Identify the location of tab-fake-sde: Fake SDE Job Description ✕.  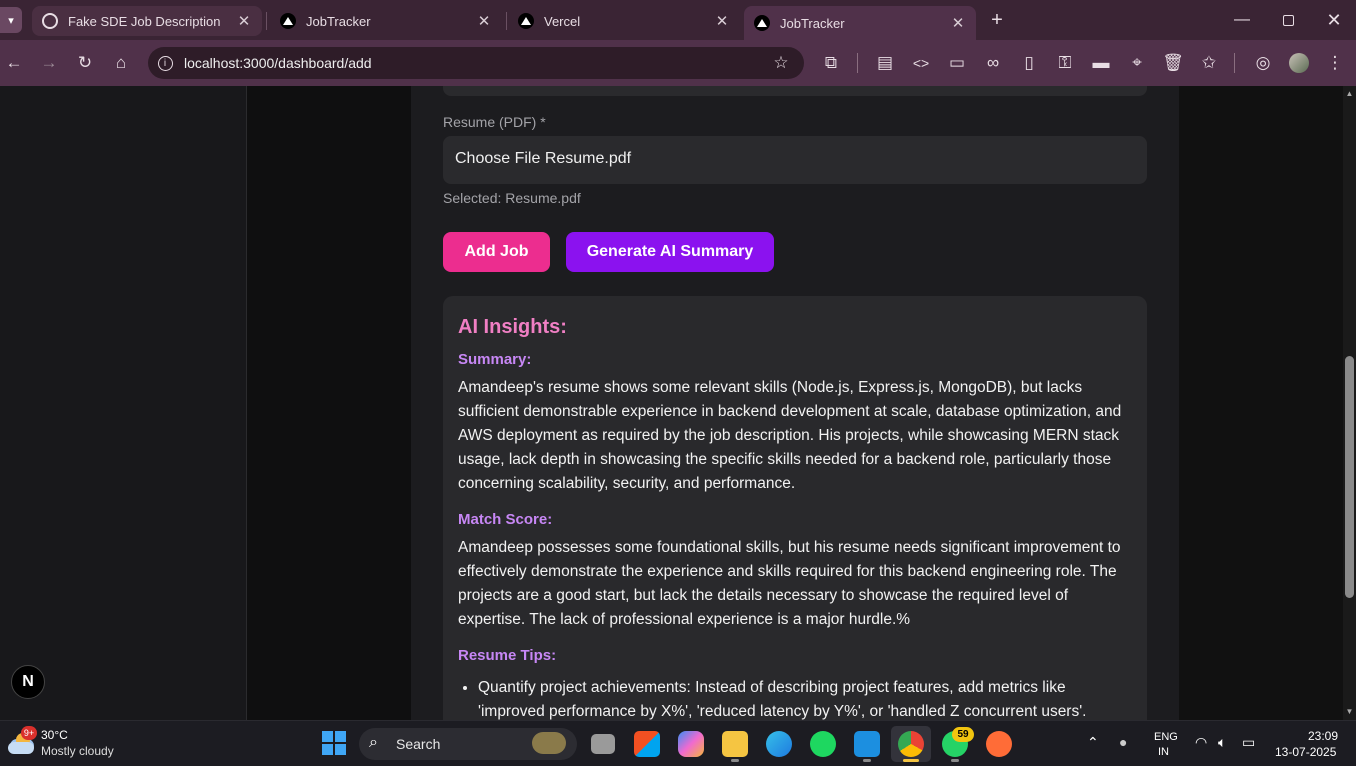
(147, 21).